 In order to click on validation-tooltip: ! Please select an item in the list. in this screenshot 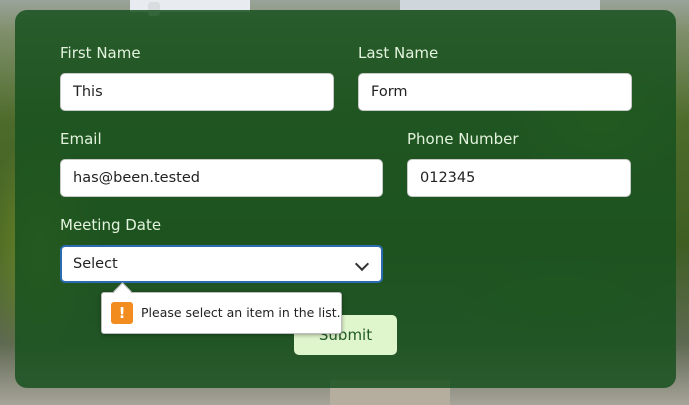, I will do `click(221, 313)`.